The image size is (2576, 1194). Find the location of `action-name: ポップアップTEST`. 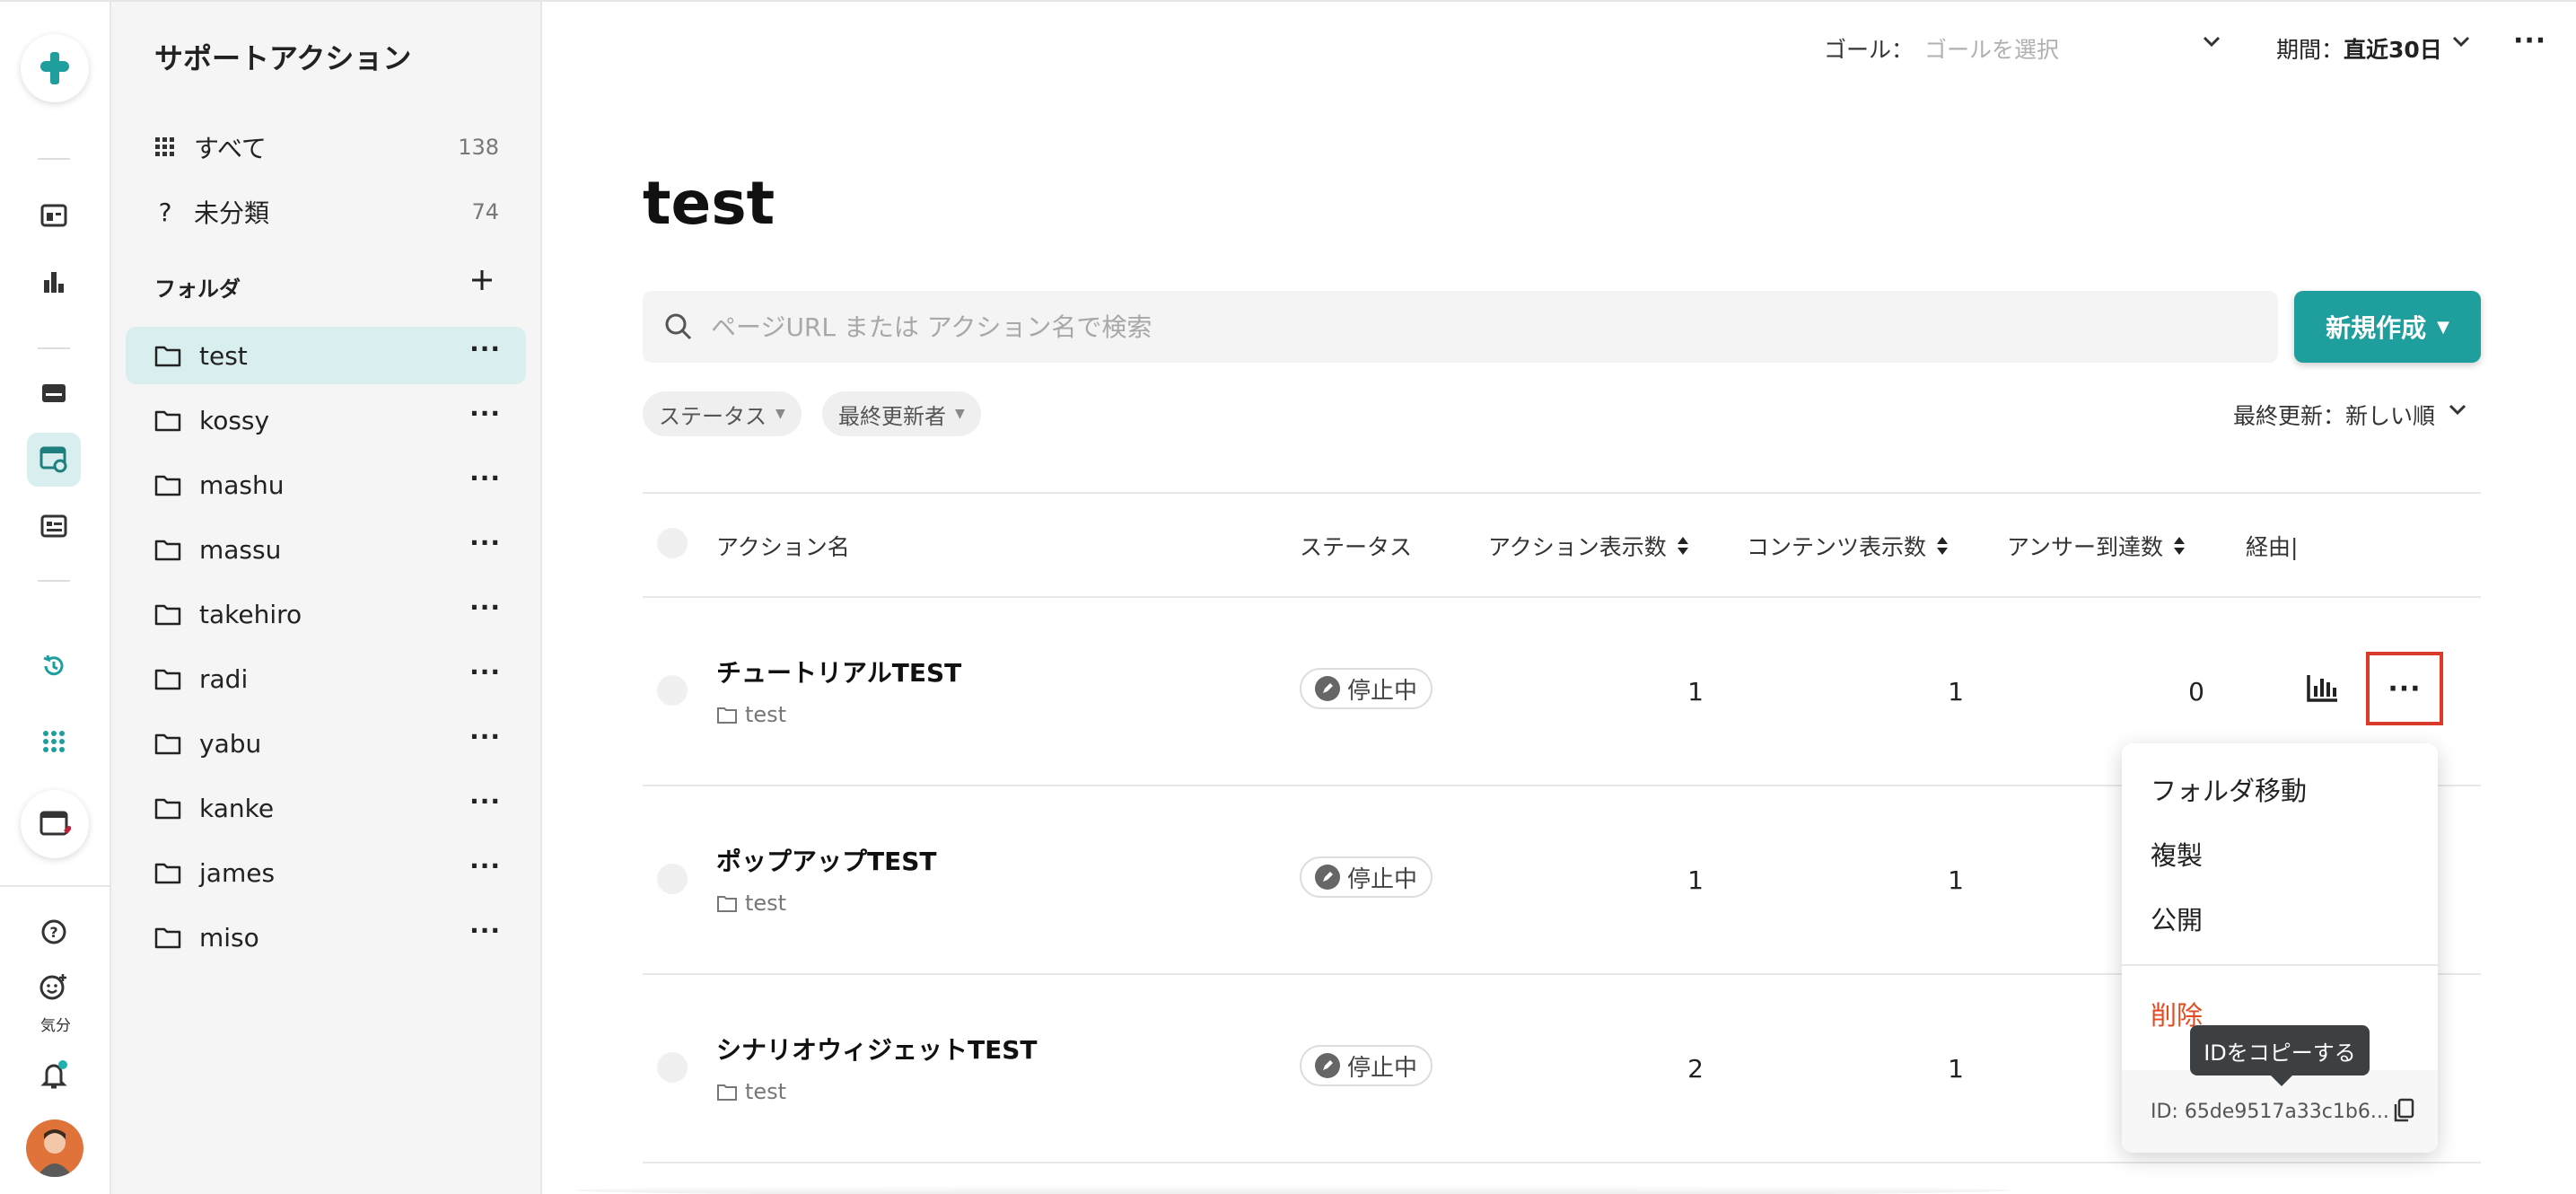

action-name: ポップアップTEST is located at coordinates (826, 860).